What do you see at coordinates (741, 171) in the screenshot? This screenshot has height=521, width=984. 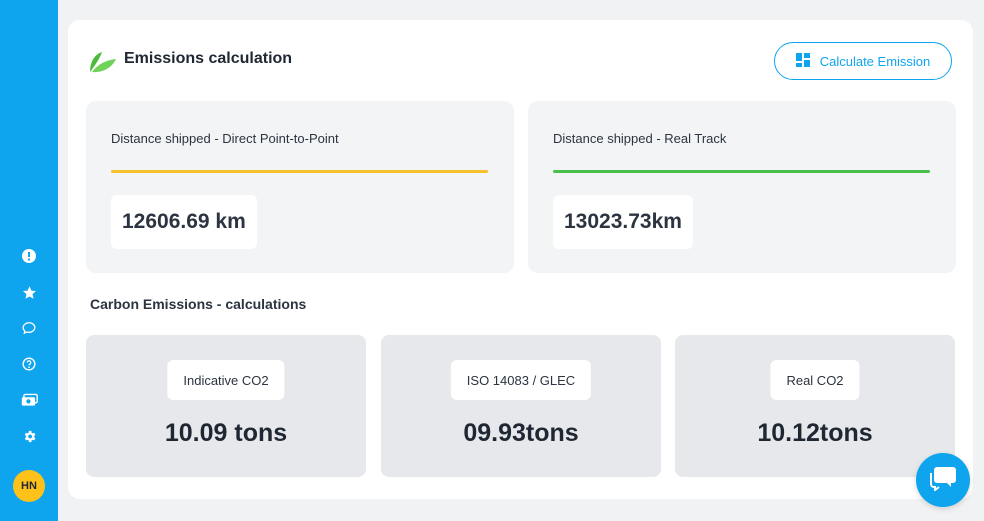 I see `distance-track-bar` at bounding box center [741, 171].